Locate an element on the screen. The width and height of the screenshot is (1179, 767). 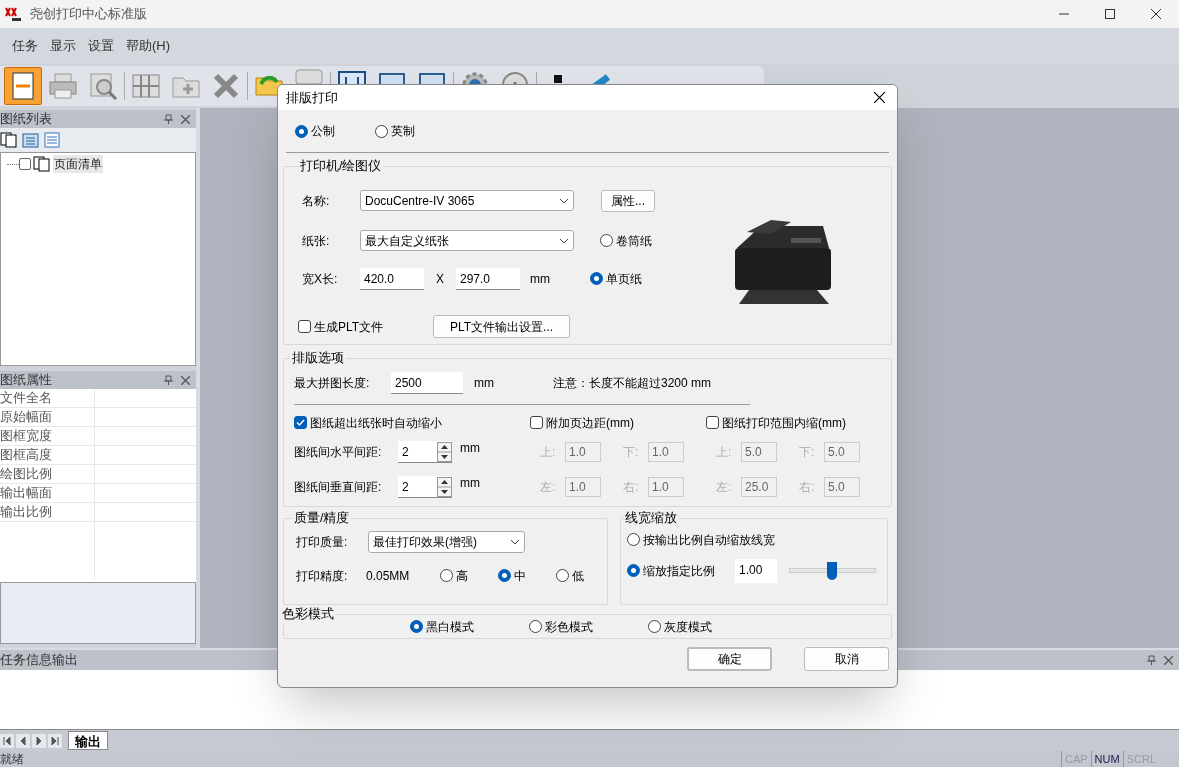
dialog-title: 排版打印 is located at coordinates (312, 97).